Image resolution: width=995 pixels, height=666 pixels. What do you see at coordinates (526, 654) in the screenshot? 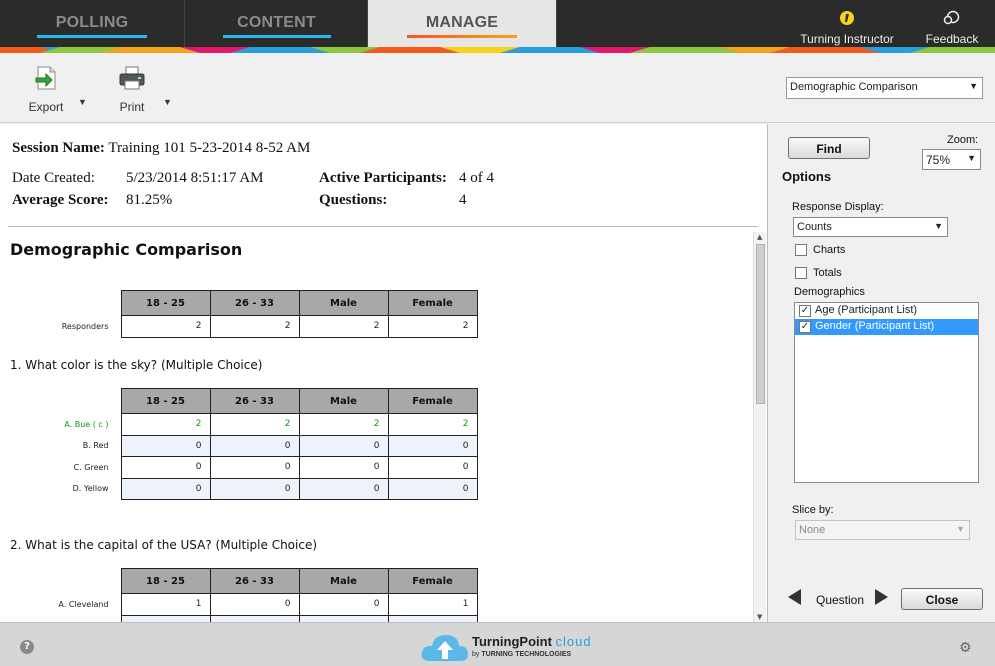
I see `brand-company: TURNING TECHNOLOGIES` at bounding box center [526, 654].